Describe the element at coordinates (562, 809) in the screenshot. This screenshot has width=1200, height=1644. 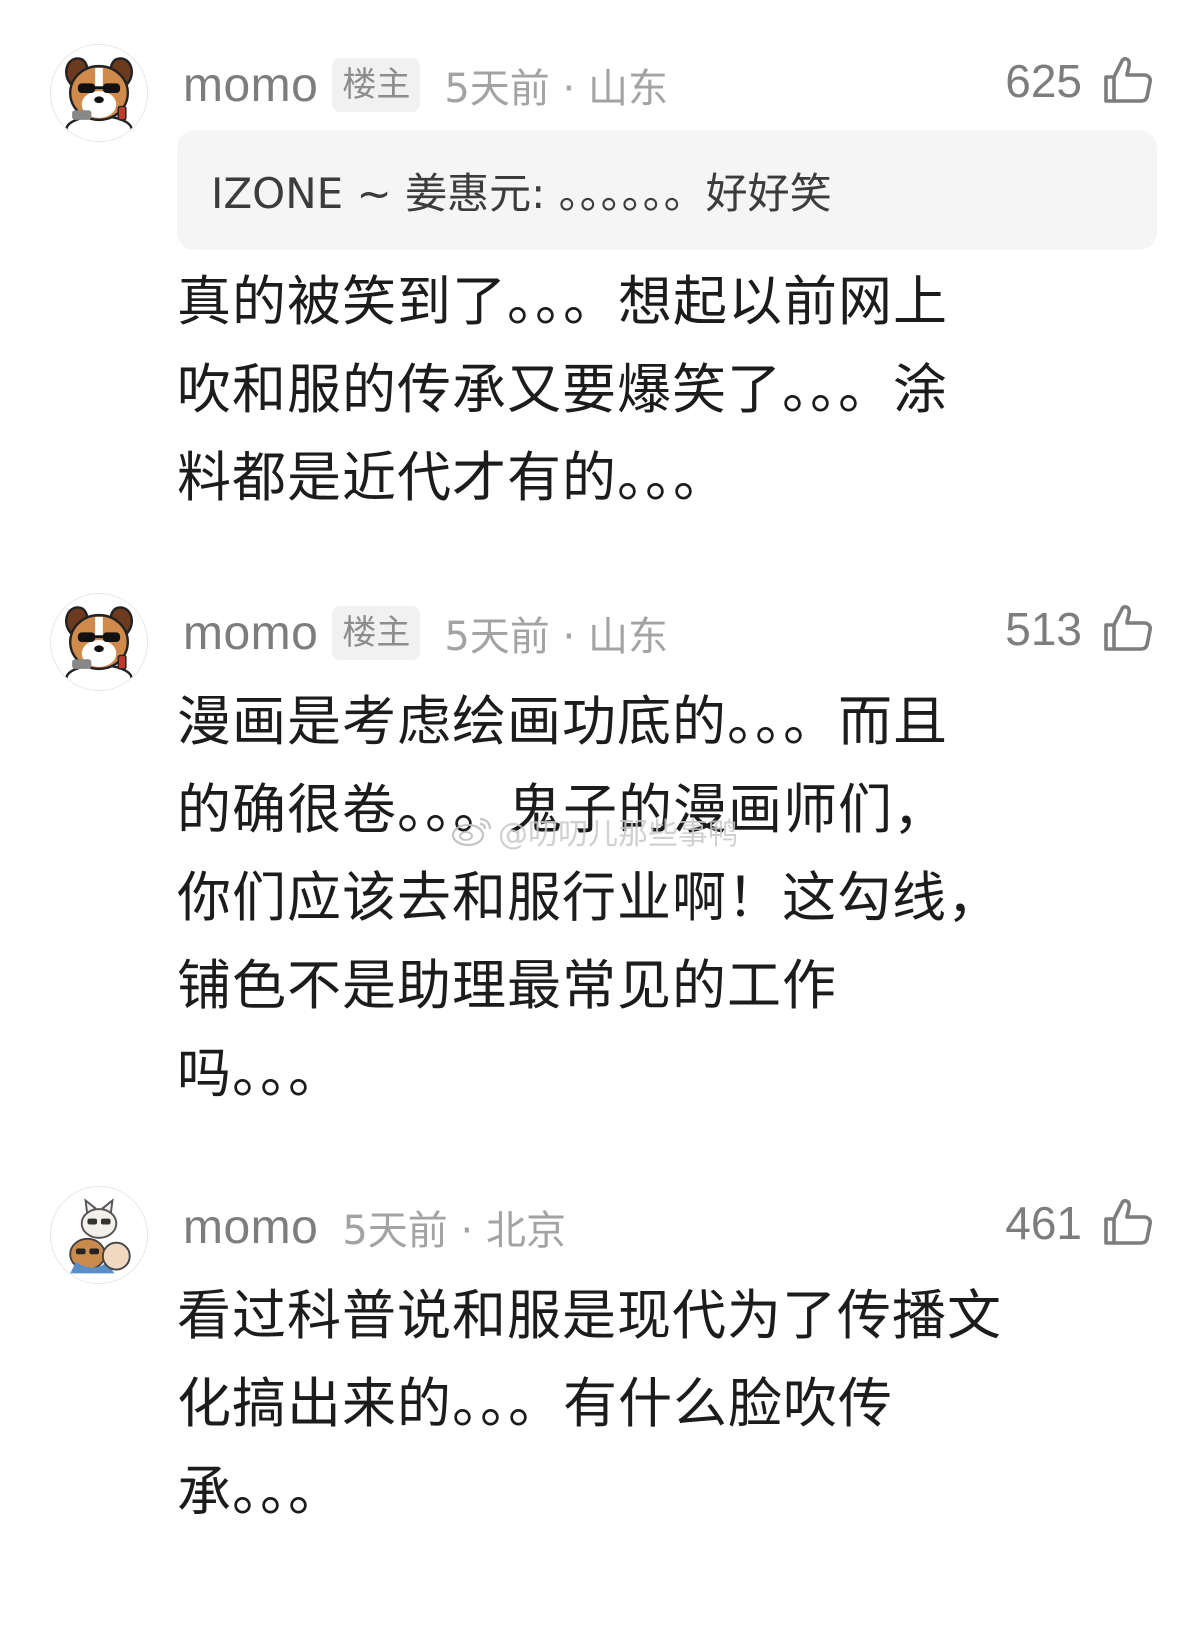
I see `comment-text-line: 的确很卷。。。鬼子的漫画师们，` at that location.